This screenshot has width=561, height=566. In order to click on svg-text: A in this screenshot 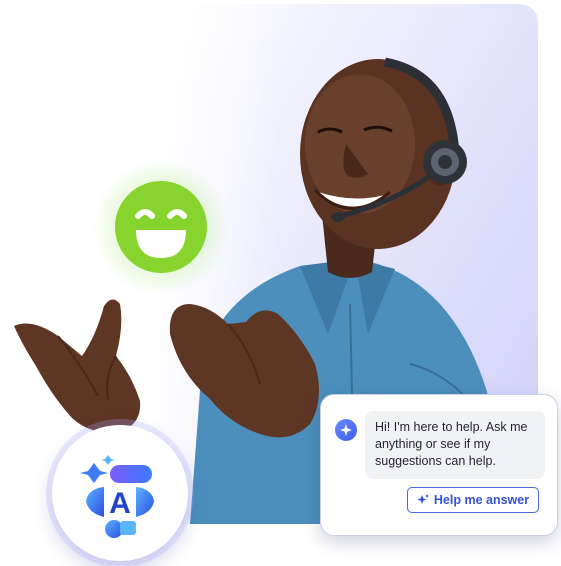, I will do `click(120, 503)`.